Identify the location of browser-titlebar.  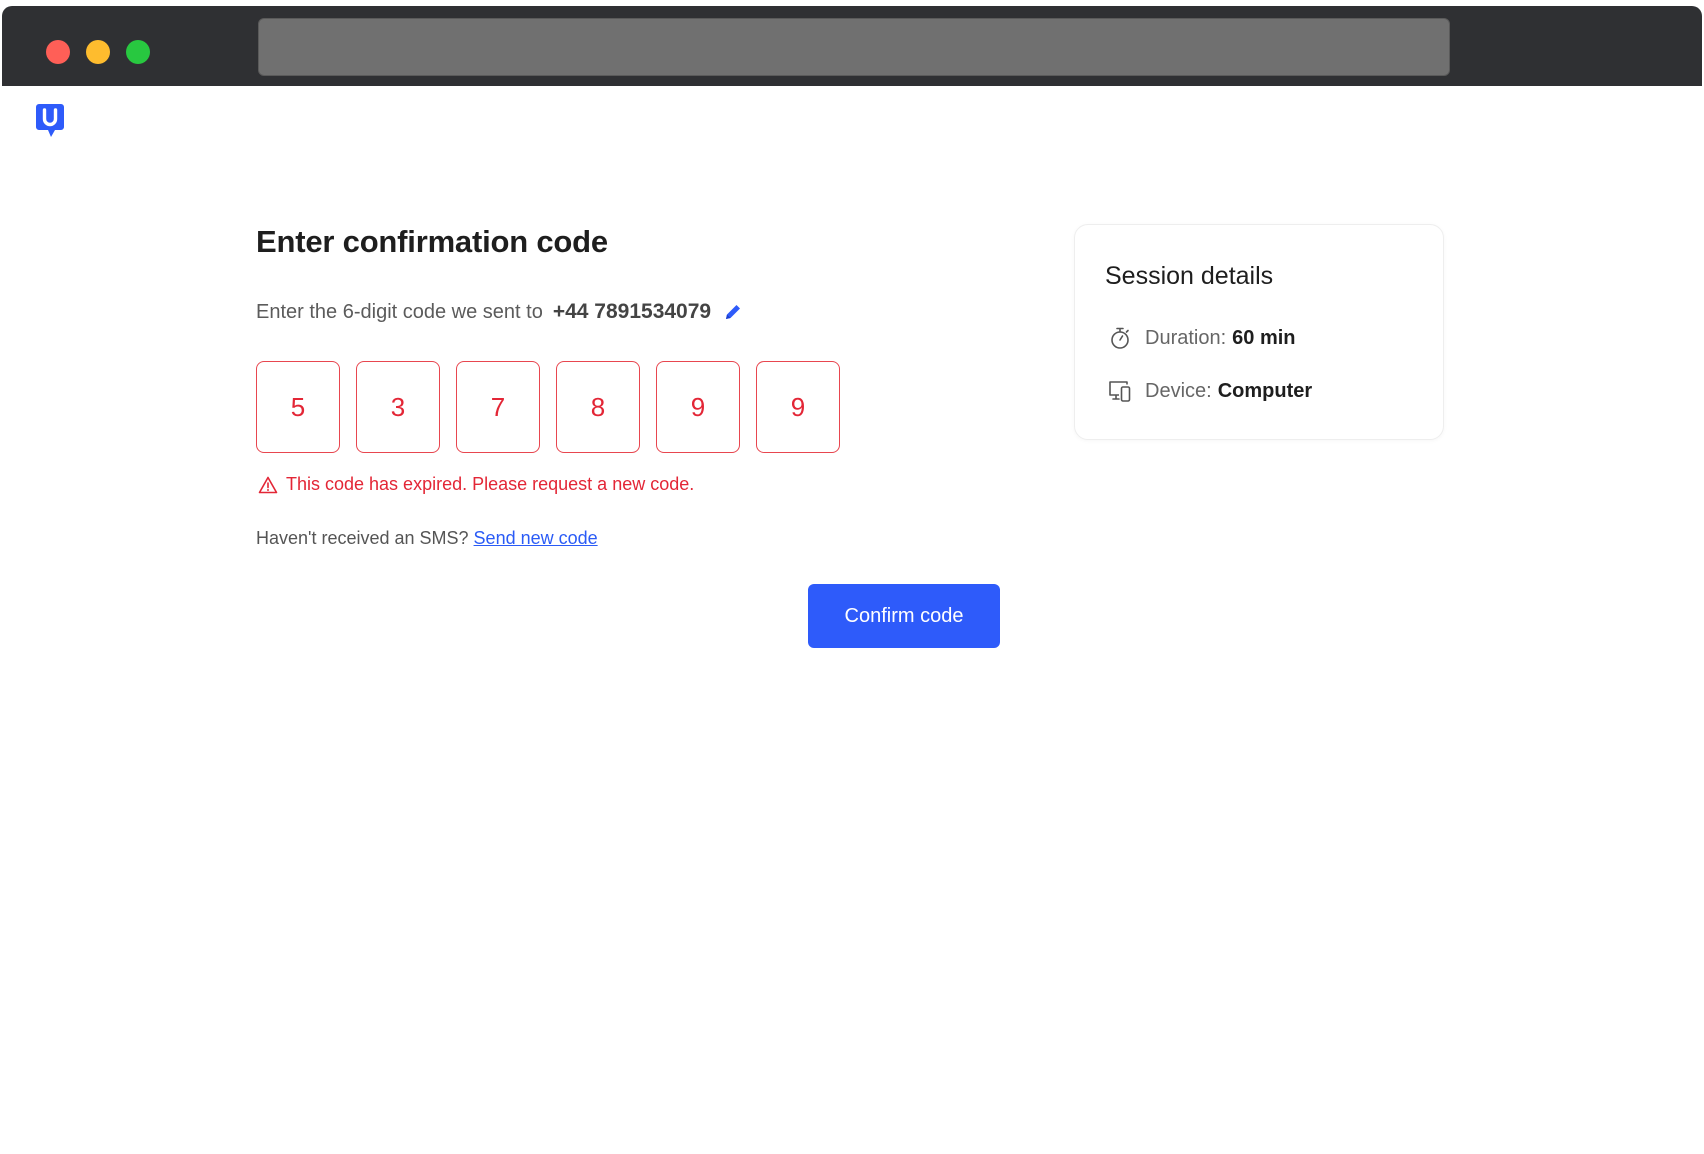
(852, 46).